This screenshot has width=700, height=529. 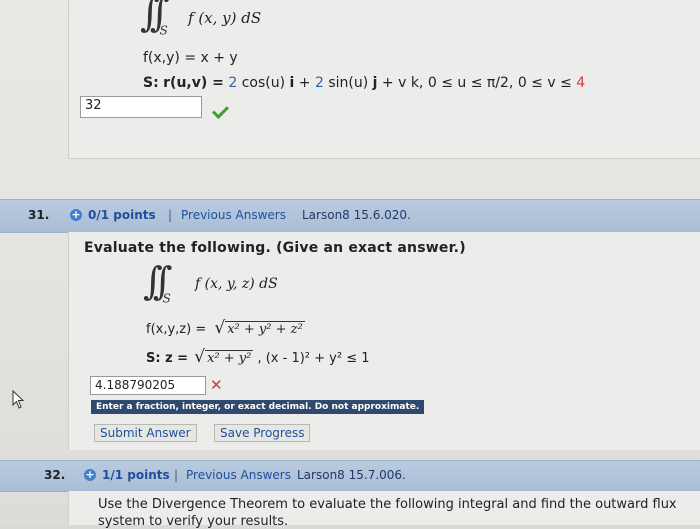 I want to click on submit-answer-button: Submit Answer, so click(x=145, y=433).